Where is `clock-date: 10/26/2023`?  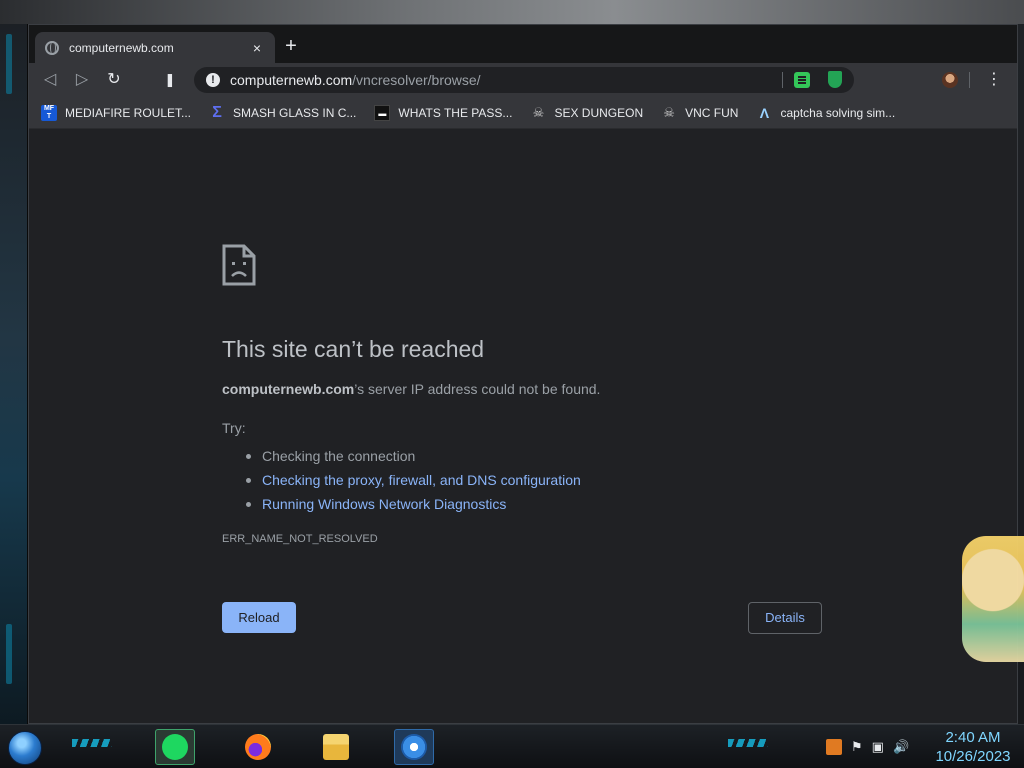
clock-date: 10/26/2023 is located at coordinates (973, 756).